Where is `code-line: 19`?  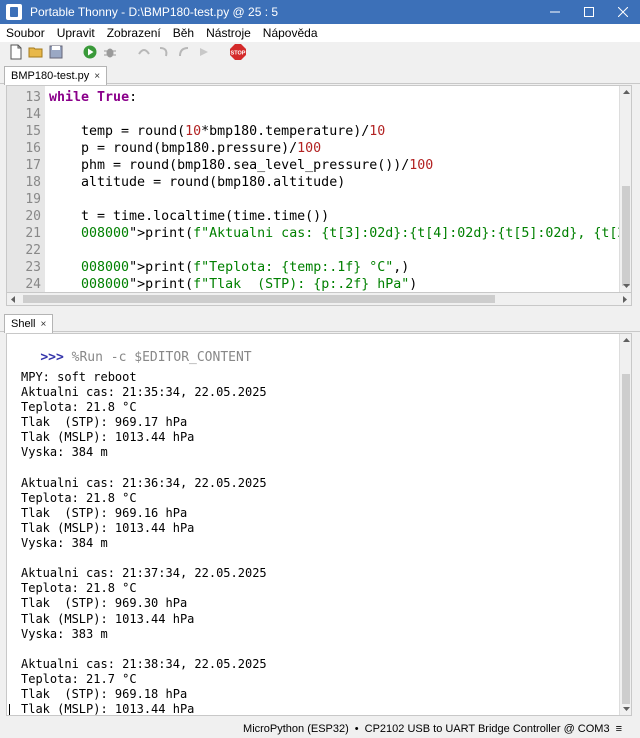
code-line: 19 is located at coordinates (313, 199).